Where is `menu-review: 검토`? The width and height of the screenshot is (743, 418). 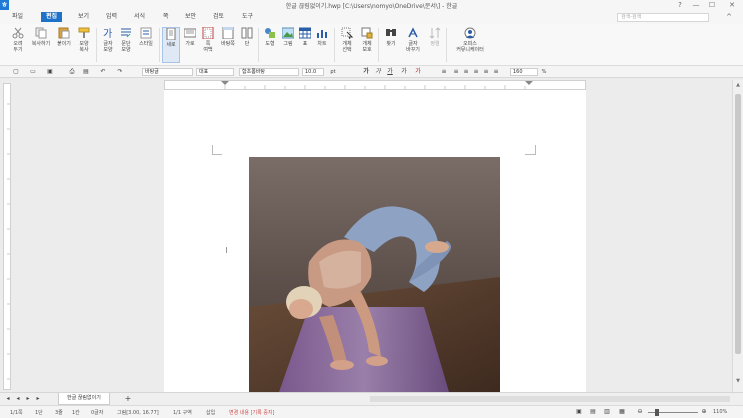 menu-review: 검토 is located at coordinates (218, 17).